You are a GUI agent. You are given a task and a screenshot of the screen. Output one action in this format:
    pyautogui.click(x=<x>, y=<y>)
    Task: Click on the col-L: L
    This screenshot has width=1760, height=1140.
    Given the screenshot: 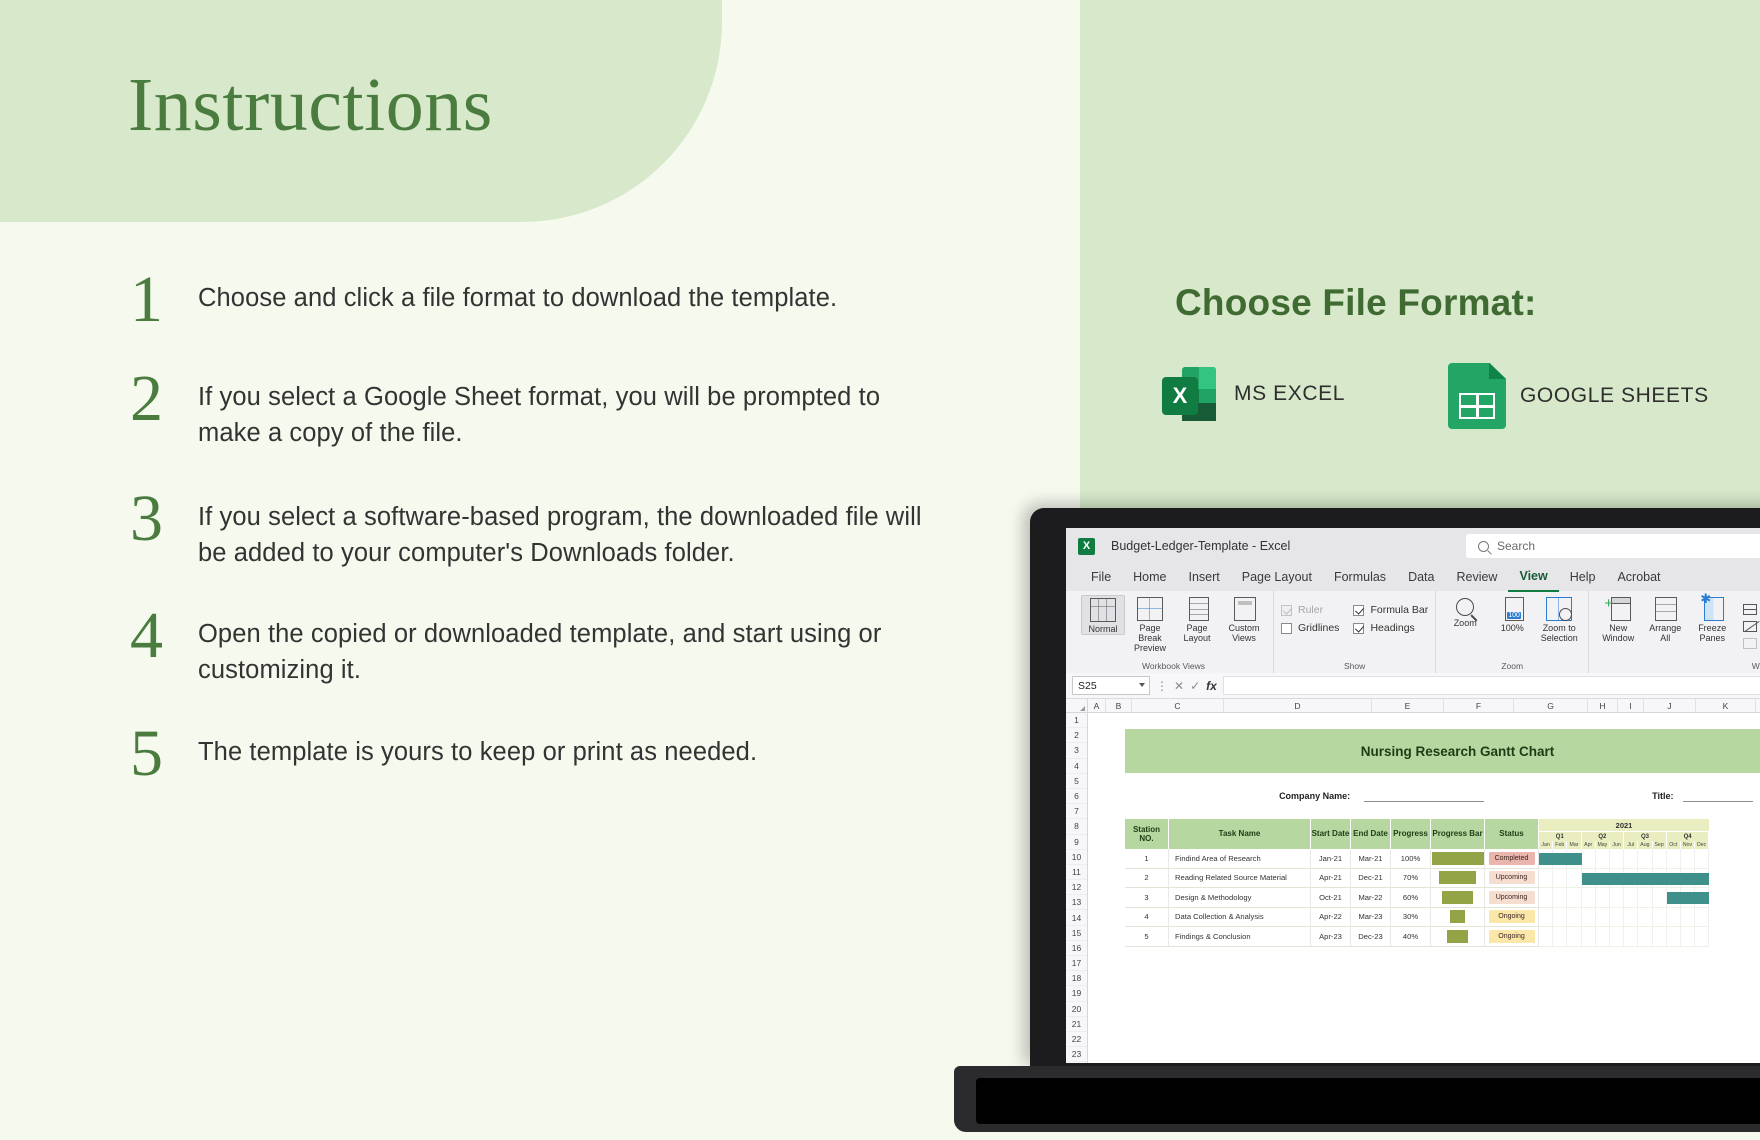 What is the action you would take?
    pyautogui.click(x=1758, y=705)
    